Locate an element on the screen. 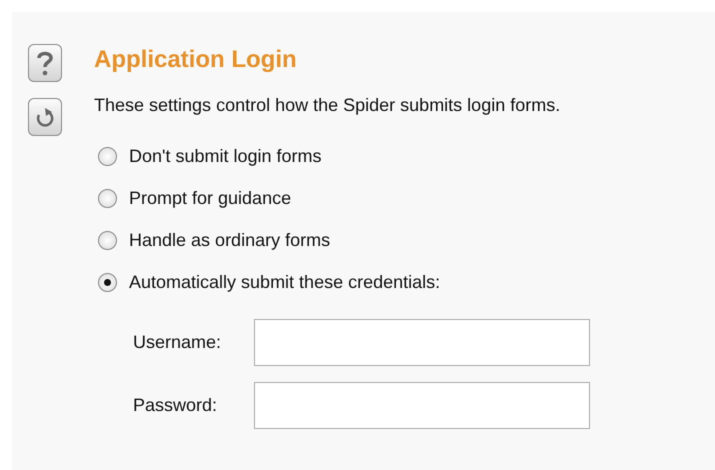 The height and width of the screenshot is (470, 715). radio-option: Automatically submit these credentials: is located at coordinates (344, 282).